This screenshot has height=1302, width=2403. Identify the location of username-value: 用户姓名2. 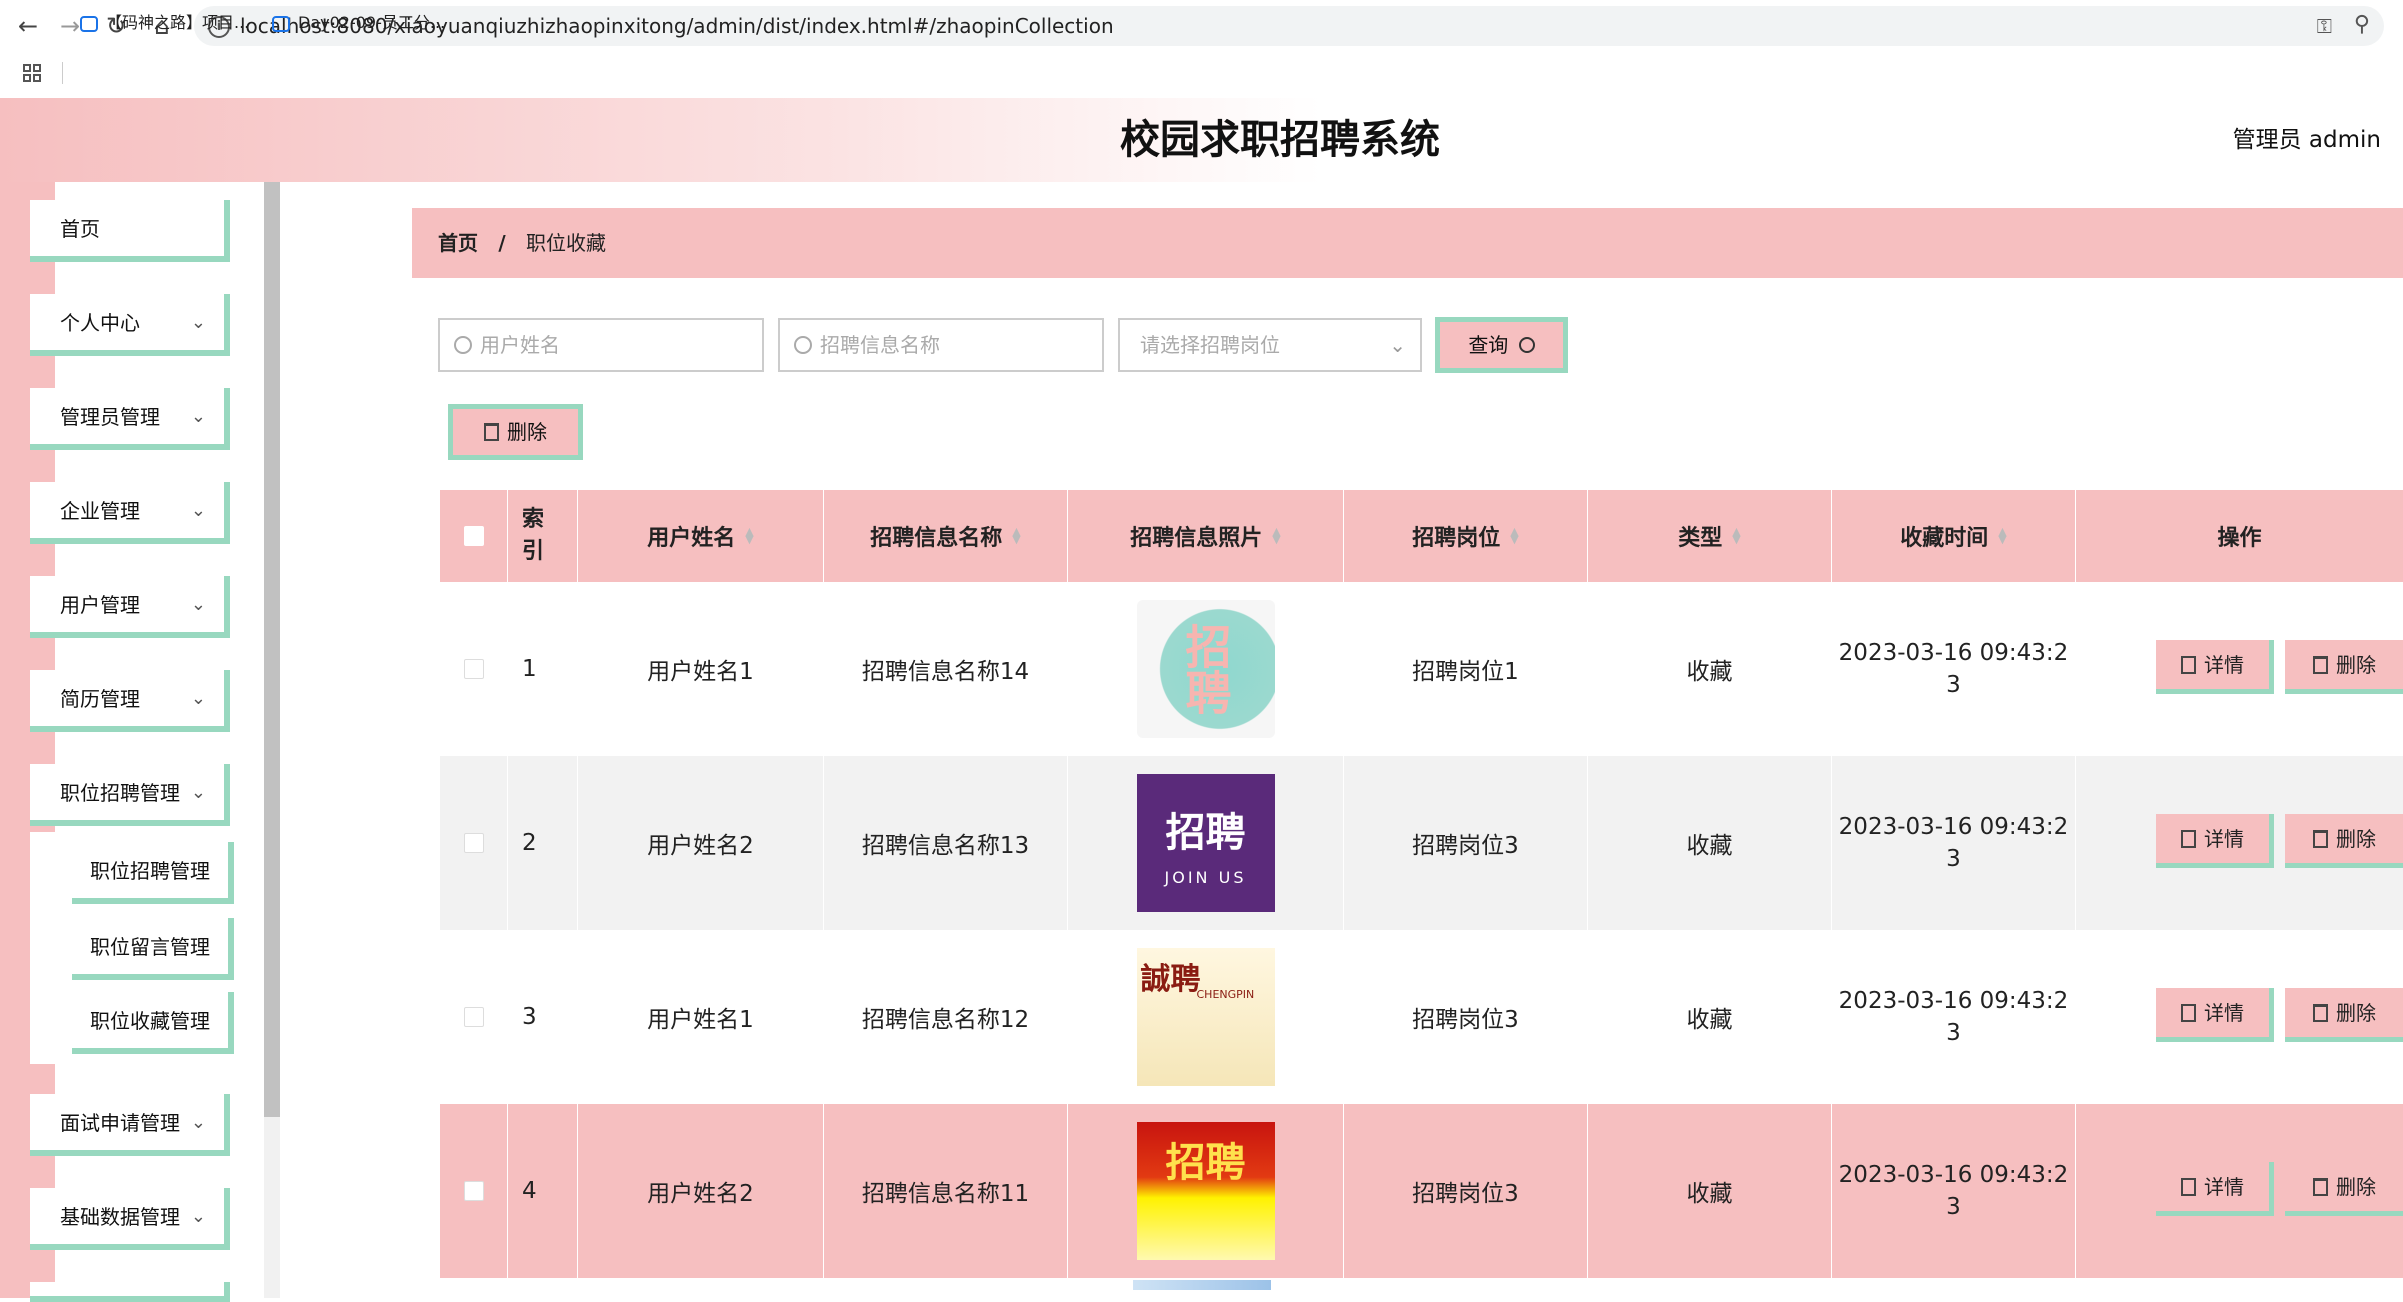
(700, 1194).